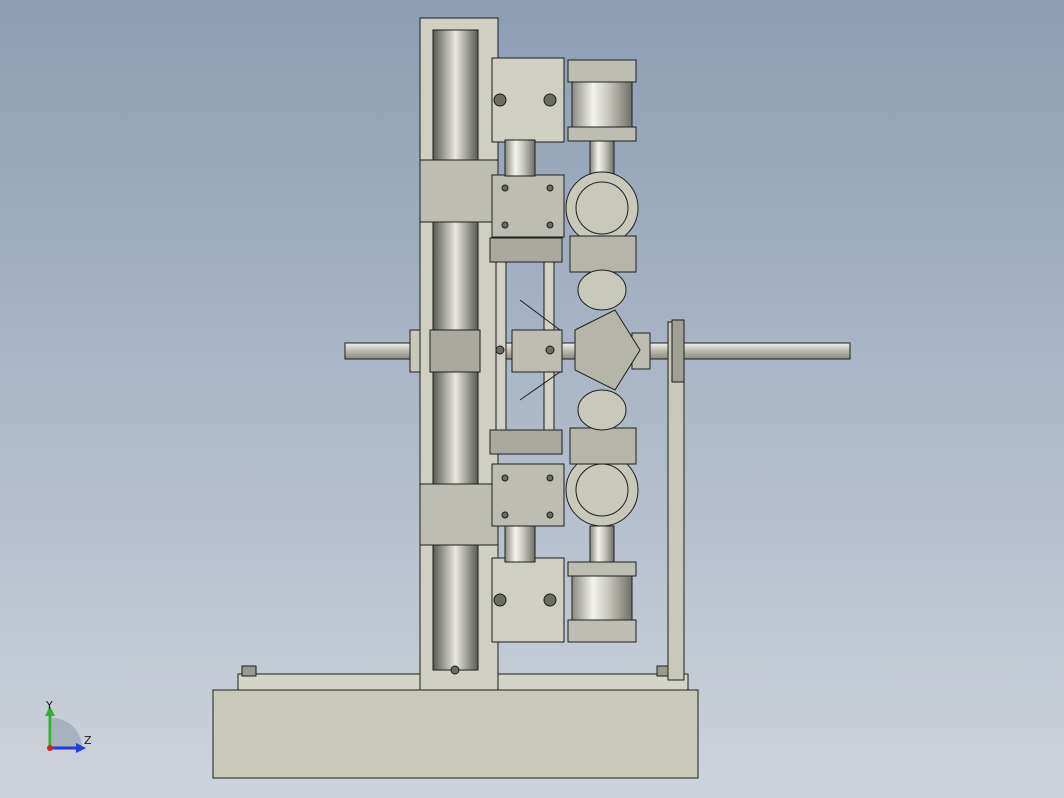  Describe the element at coordinates (602, 597) in the screenshot. I see `lower-cylinder` at that location.